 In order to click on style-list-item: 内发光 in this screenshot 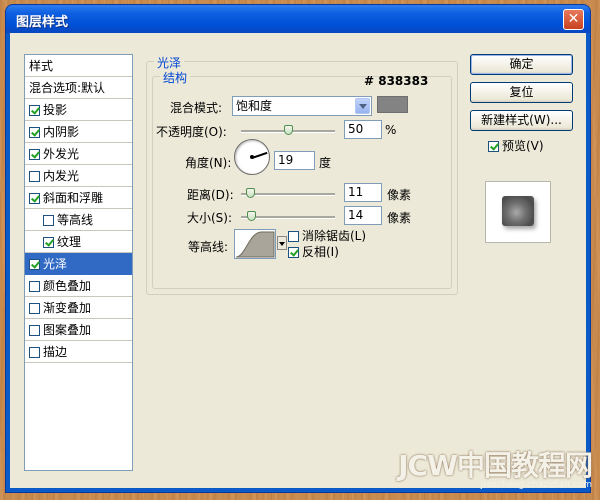, I will do `click(78, 176)`.